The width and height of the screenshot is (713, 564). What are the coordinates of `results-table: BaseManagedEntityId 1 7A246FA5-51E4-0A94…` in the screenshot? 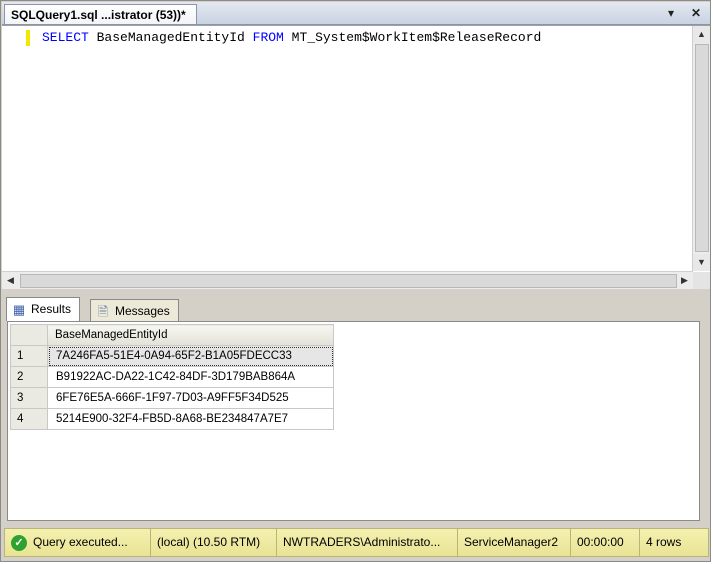 It's located at (172, 377).